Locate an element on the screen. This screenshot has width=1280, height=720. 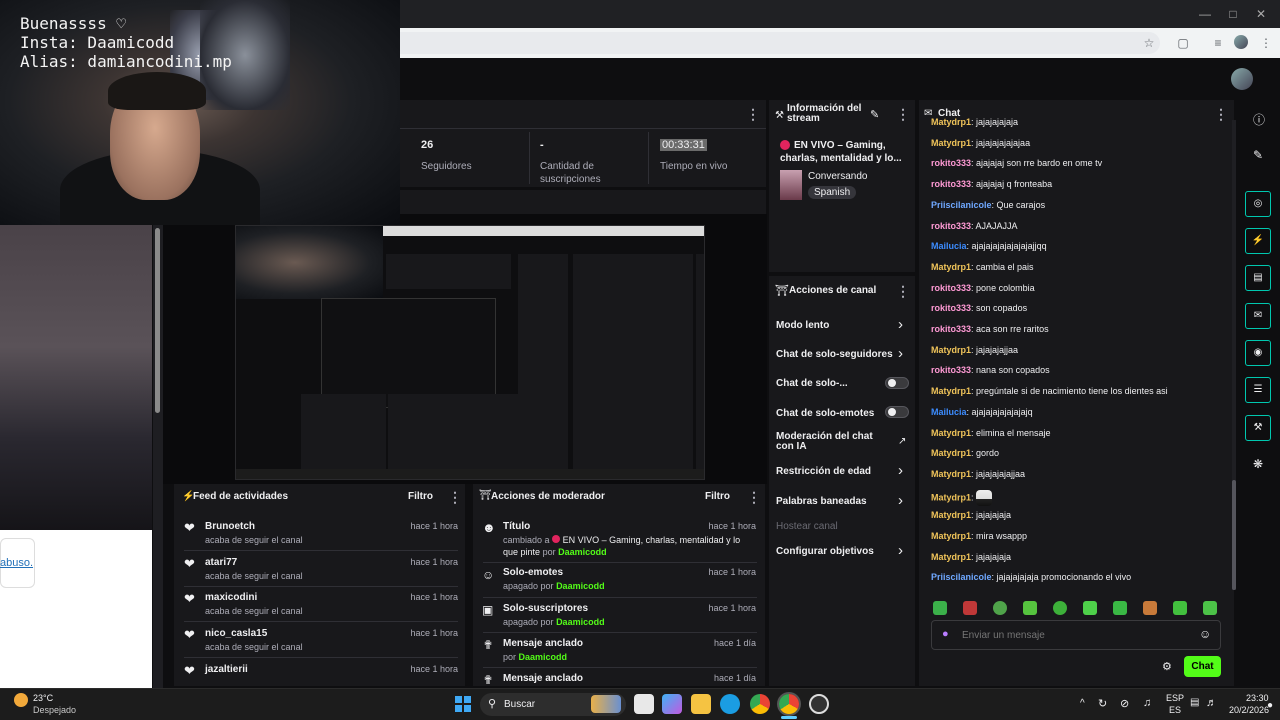
emote-9-icon is located at coordinates (1180, 608).